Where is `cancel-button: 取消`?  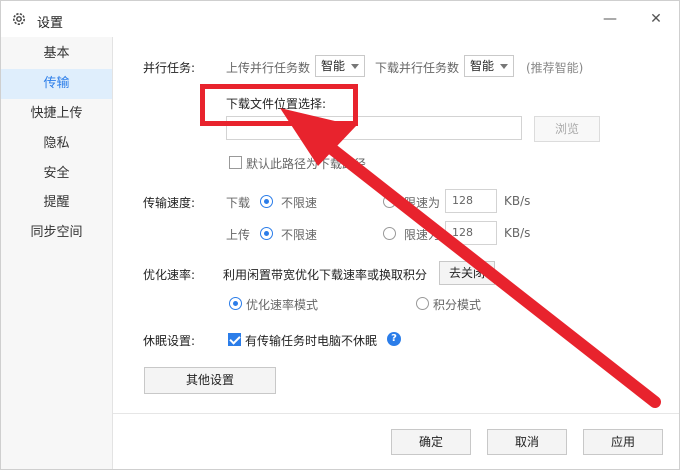 cancel-button: 取消 is located at coordinates (527, 442).